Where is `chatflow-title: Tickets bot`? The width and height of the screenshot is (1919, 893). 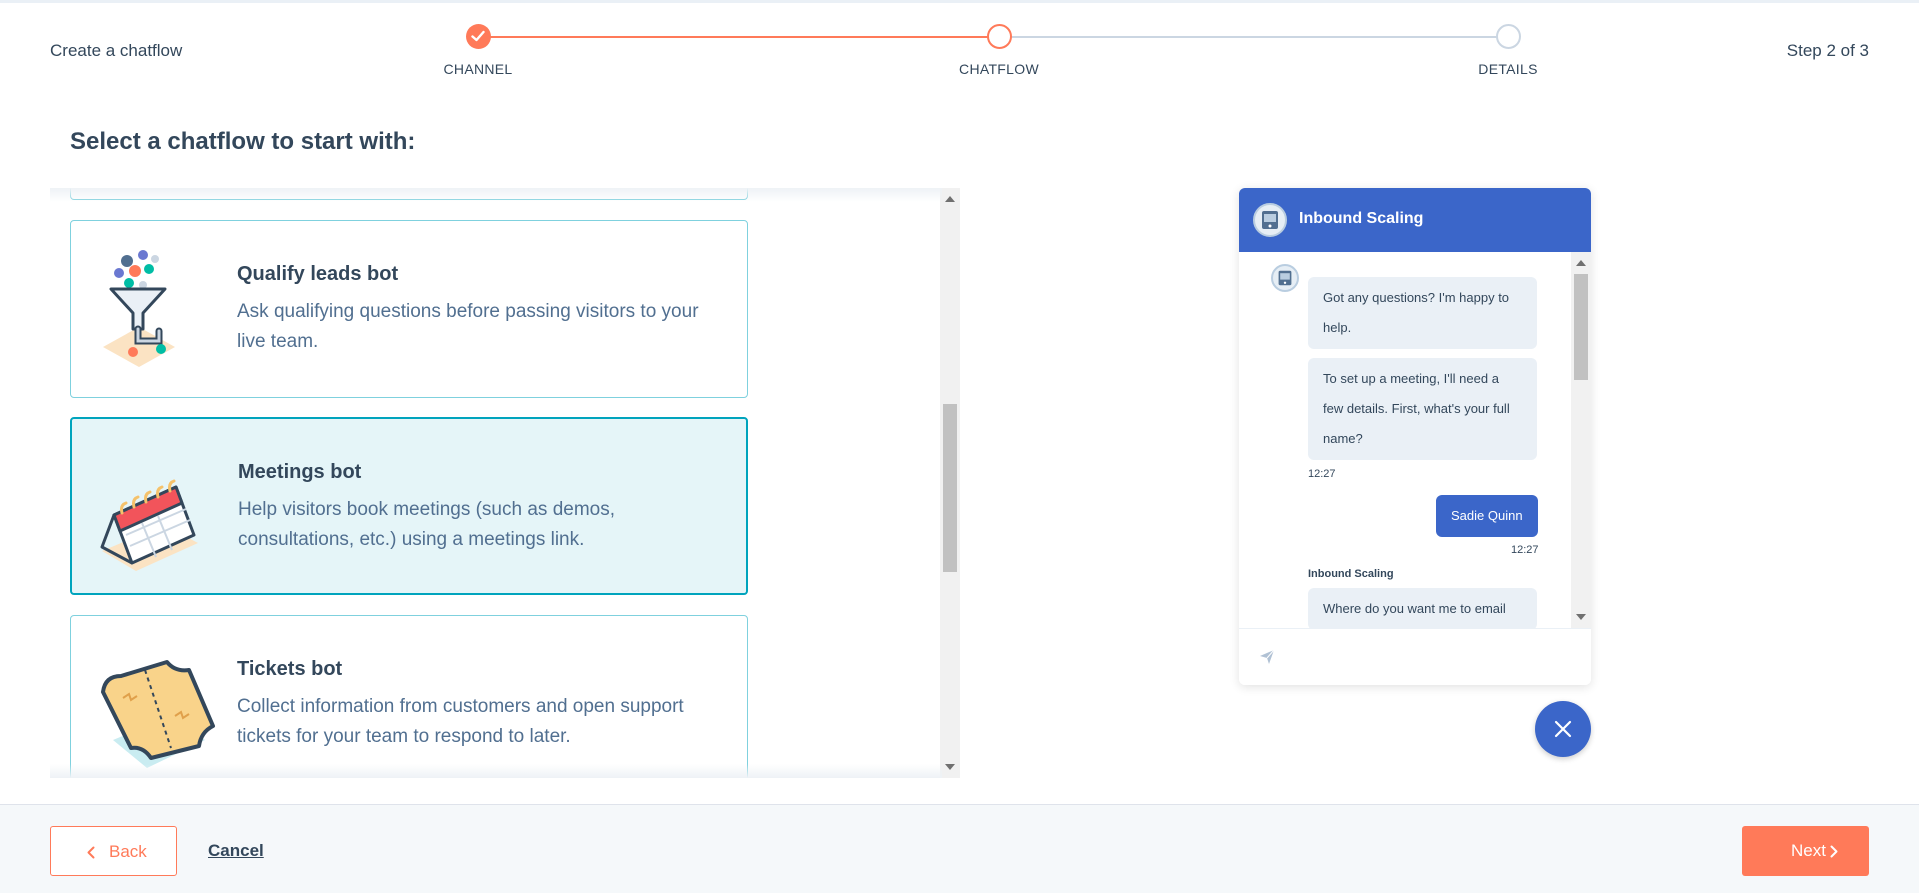 chatflow-title: Tickets bot is located at coordinates (290, 669).